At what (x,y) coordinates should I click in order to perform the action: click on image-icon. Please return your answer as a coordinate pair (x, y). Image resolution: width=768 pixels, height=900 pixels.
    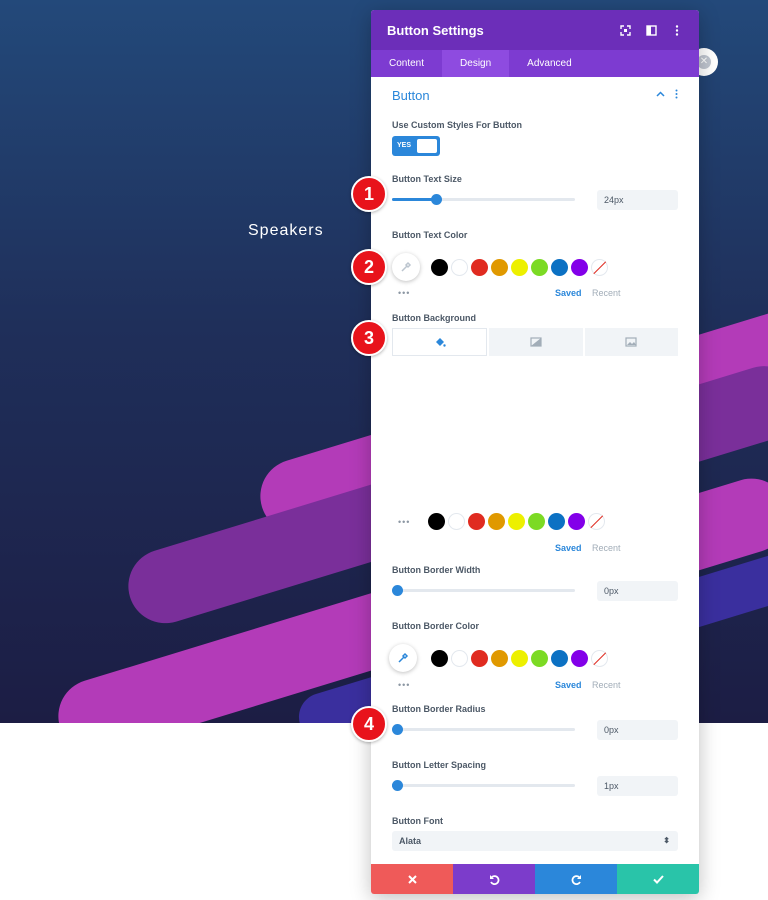
    Looking at the image, I should click on (631, 342).